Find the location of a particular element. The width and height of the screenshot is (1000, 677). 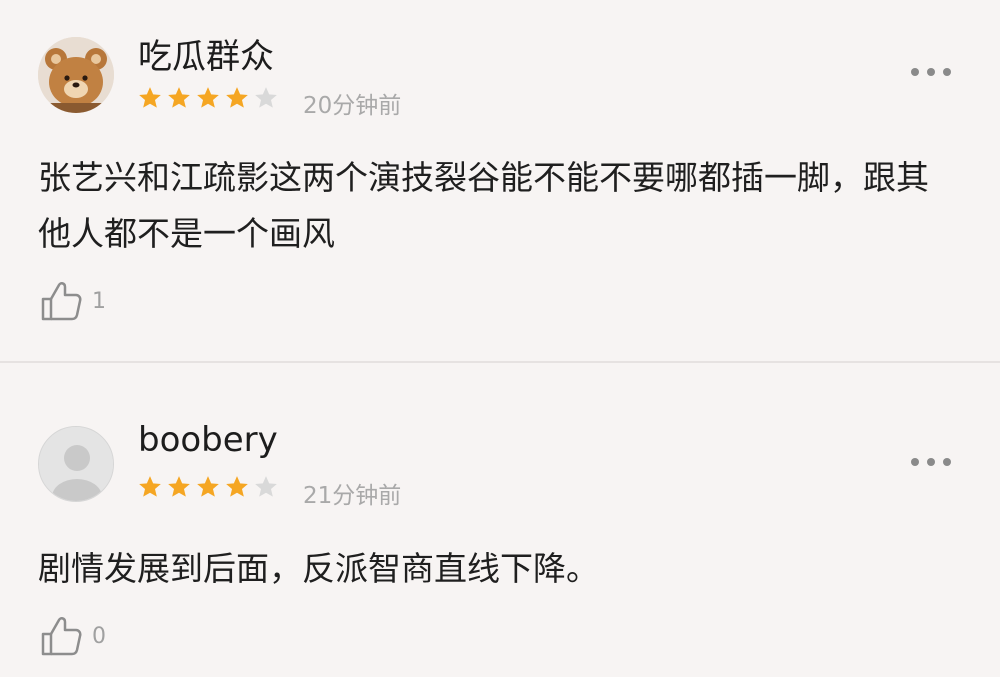

username: 吃瓜群众 is located at coordinates (206, 53).